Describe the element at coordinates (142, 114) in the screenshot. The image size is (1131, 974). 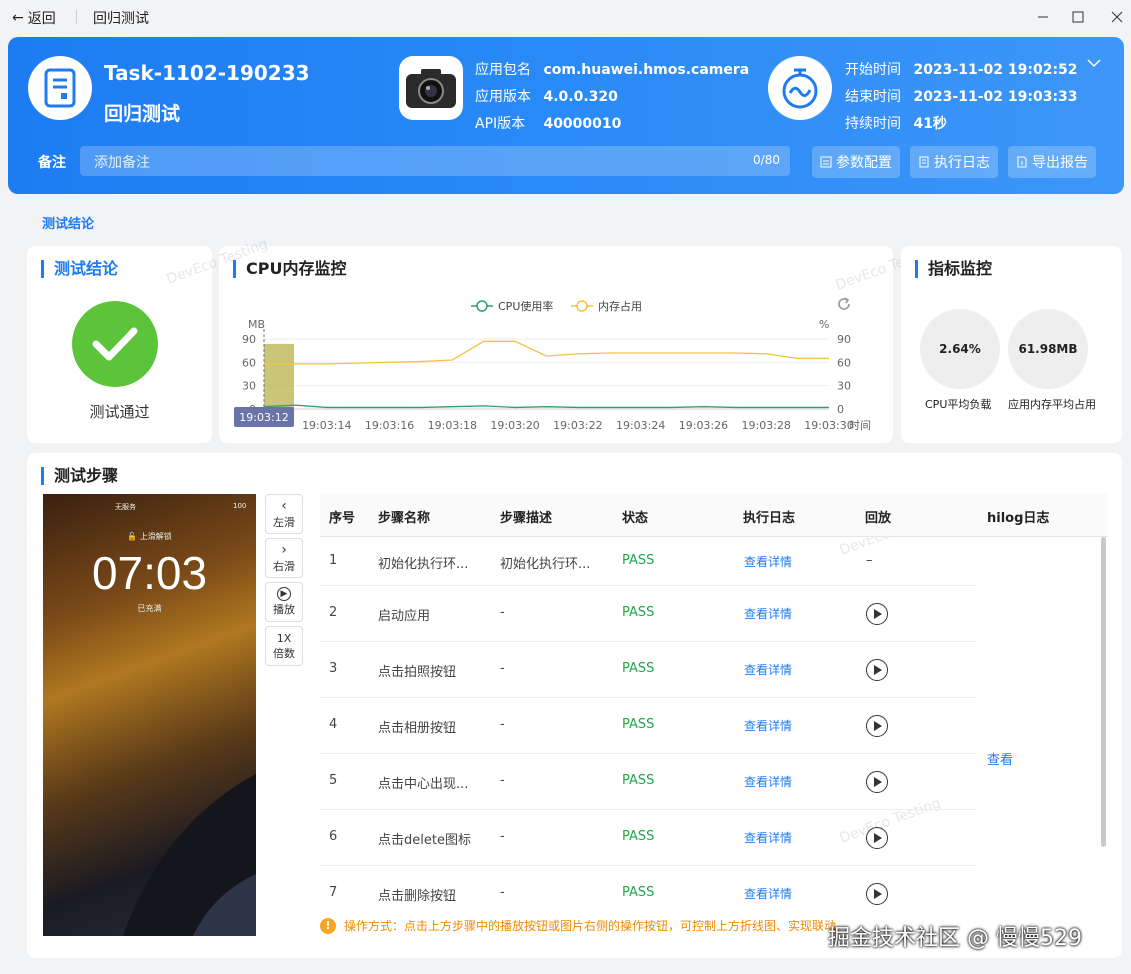
I see `task-name: 回归测试` at that location.